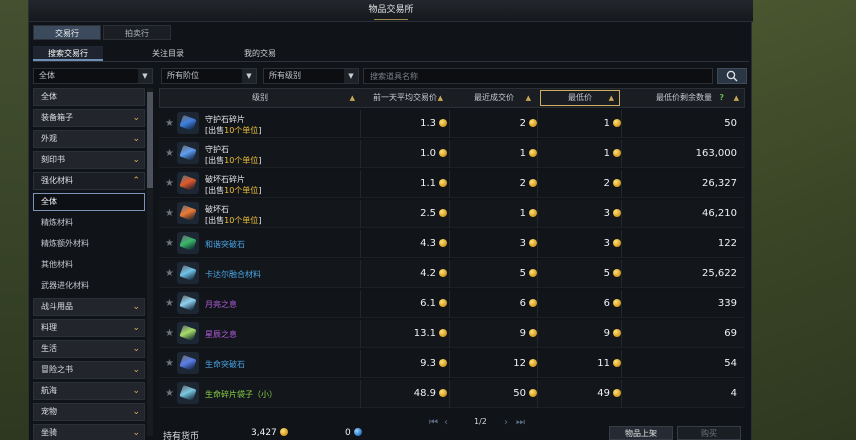 This screenshot has width=856, height=440. I want to click on item-name: 生命突破石, so click(225, 364).